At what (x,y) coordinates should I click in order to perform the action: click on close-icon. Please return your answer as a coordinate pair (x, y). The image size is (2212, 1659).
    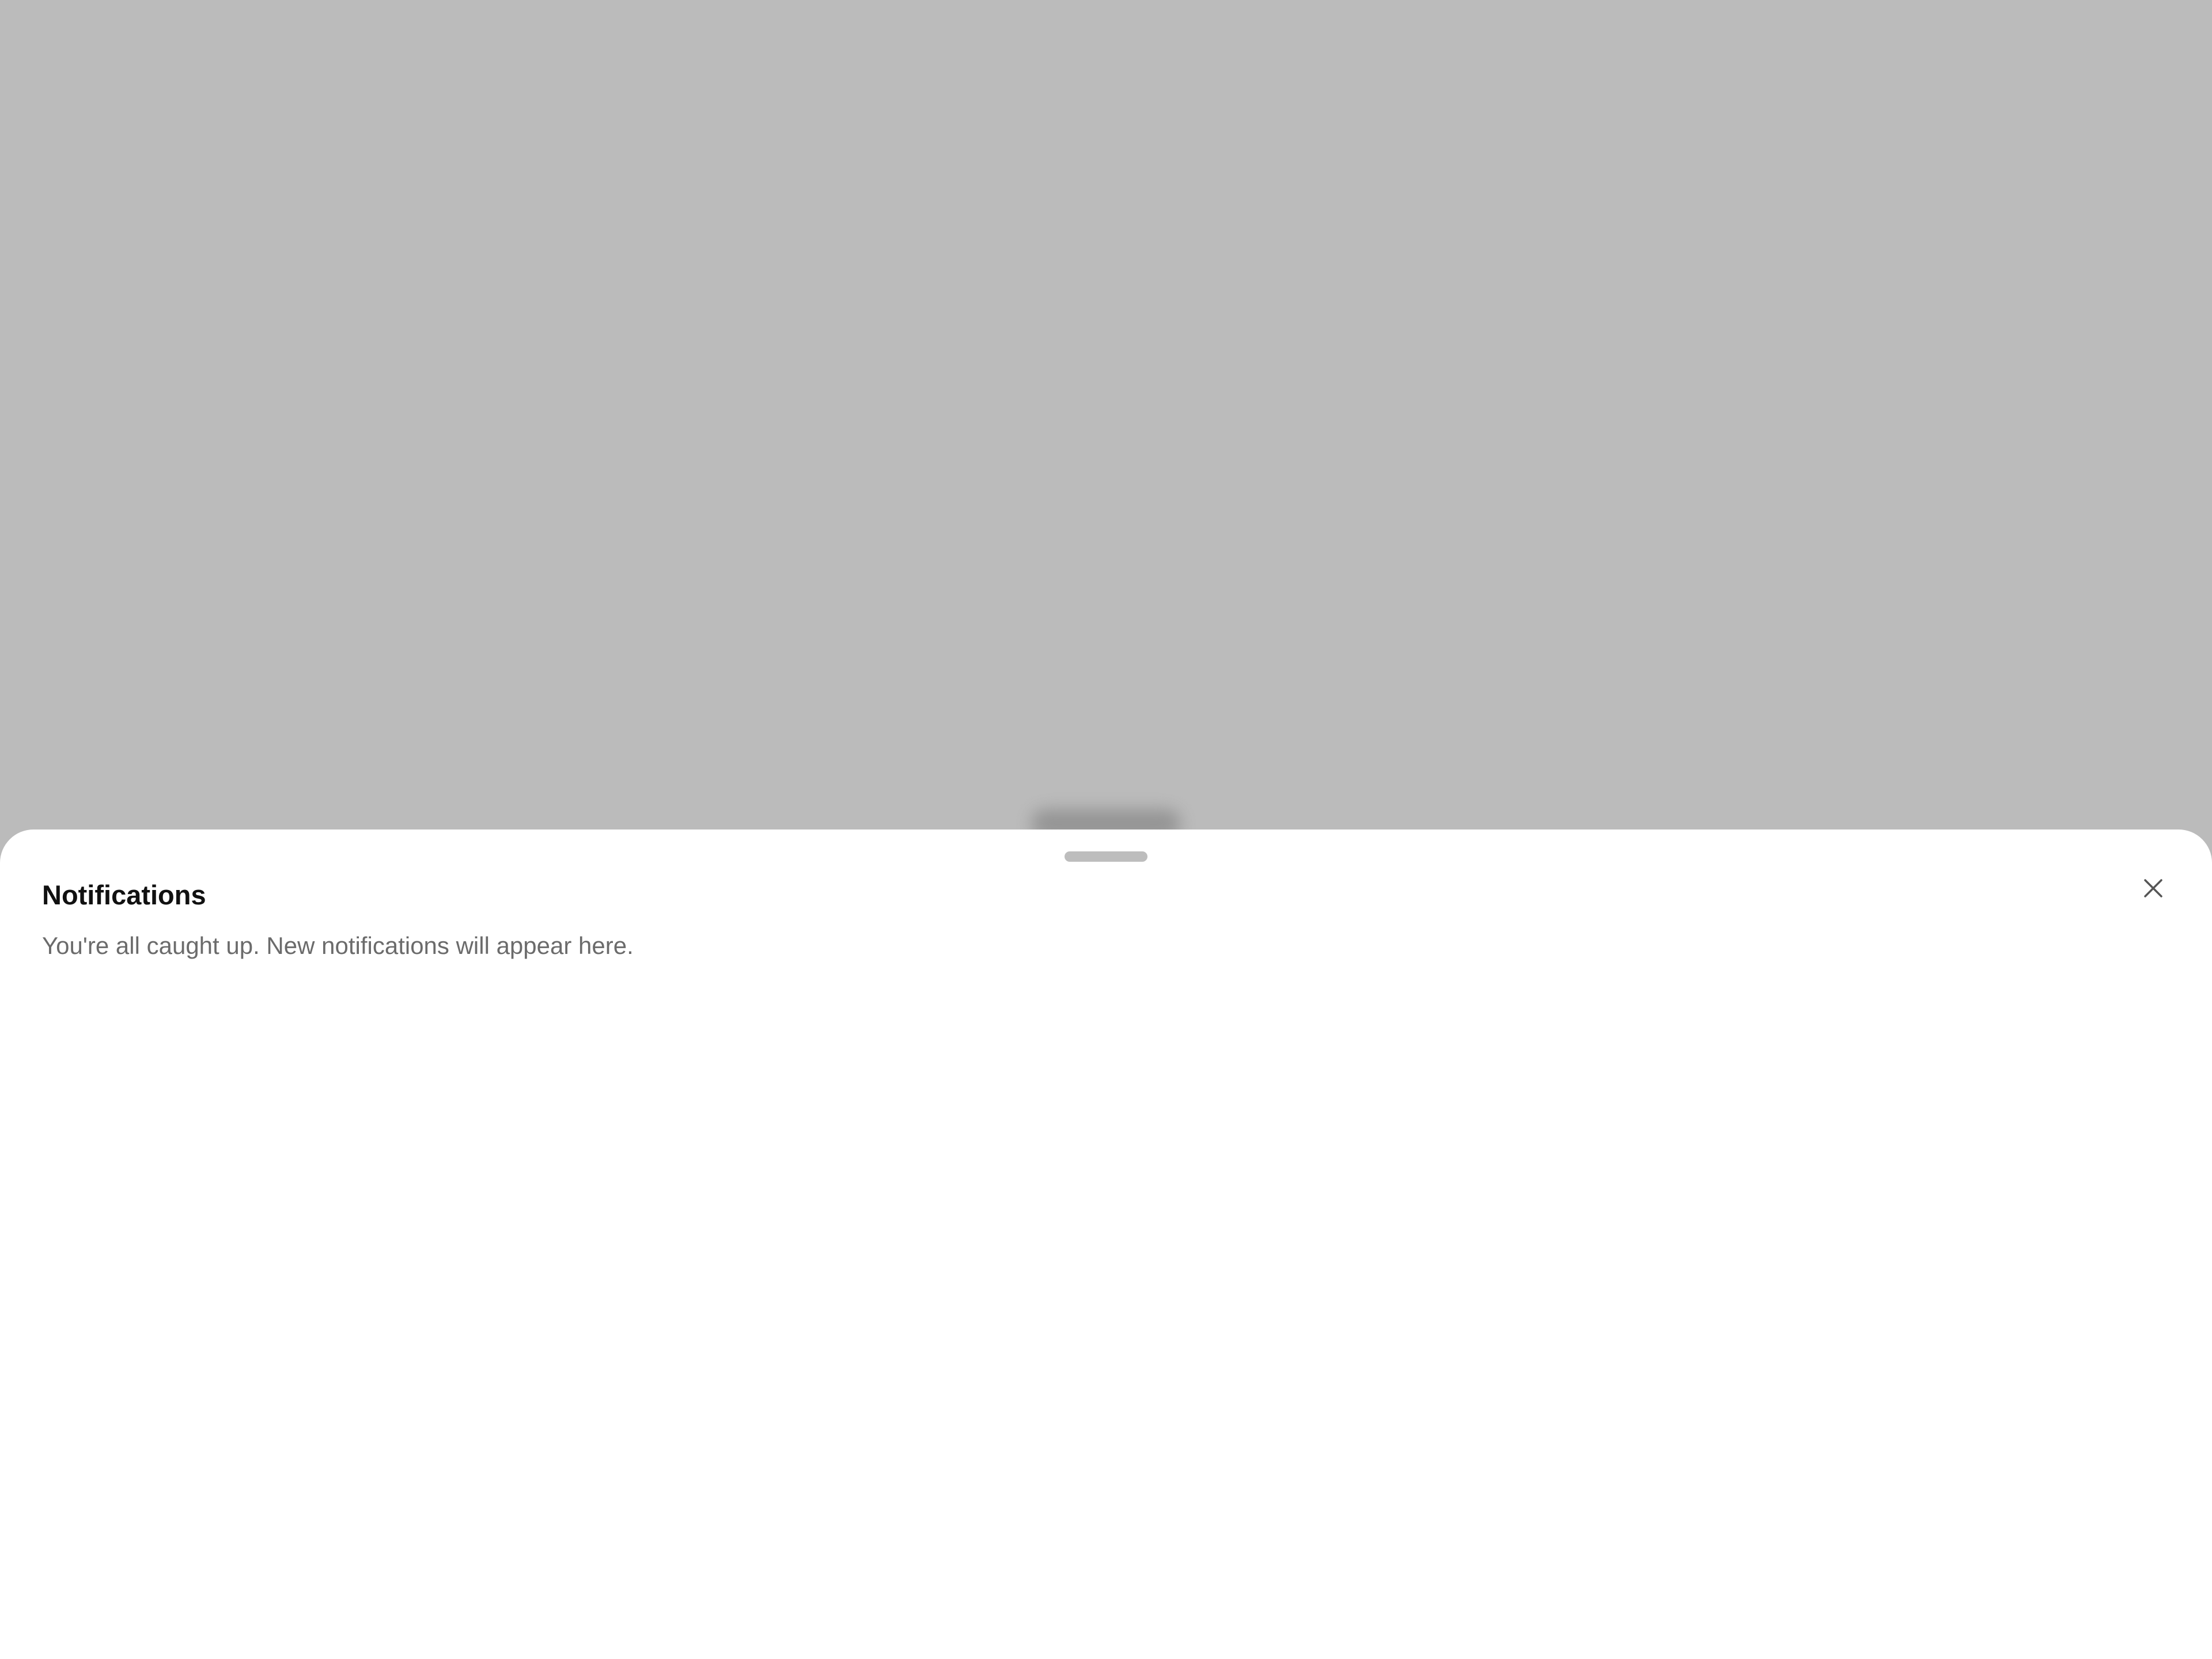
    Looking at the image, I should click on (2153, 888).